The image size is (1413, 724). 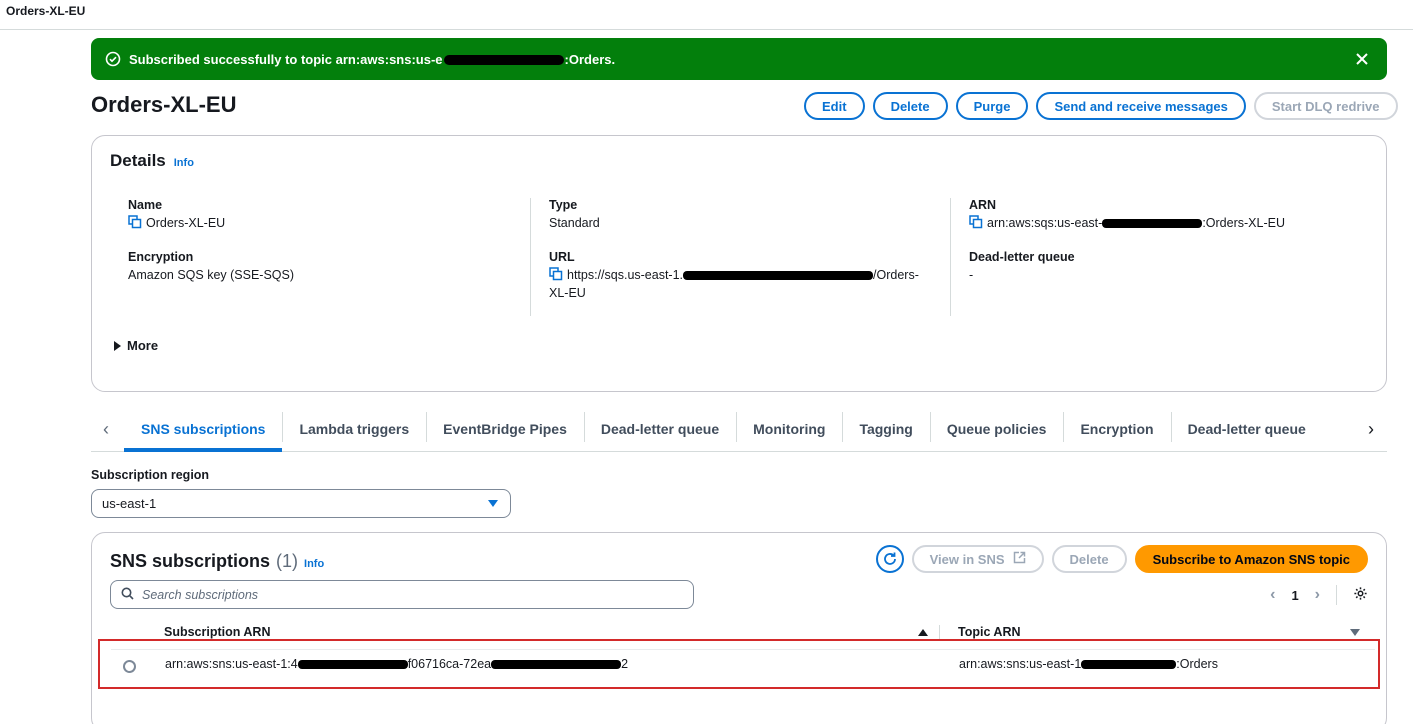 What do you see at coordinates (117, 345) in the screenshot?
I see `caret-right-icon` at bounding box center [117, 345].